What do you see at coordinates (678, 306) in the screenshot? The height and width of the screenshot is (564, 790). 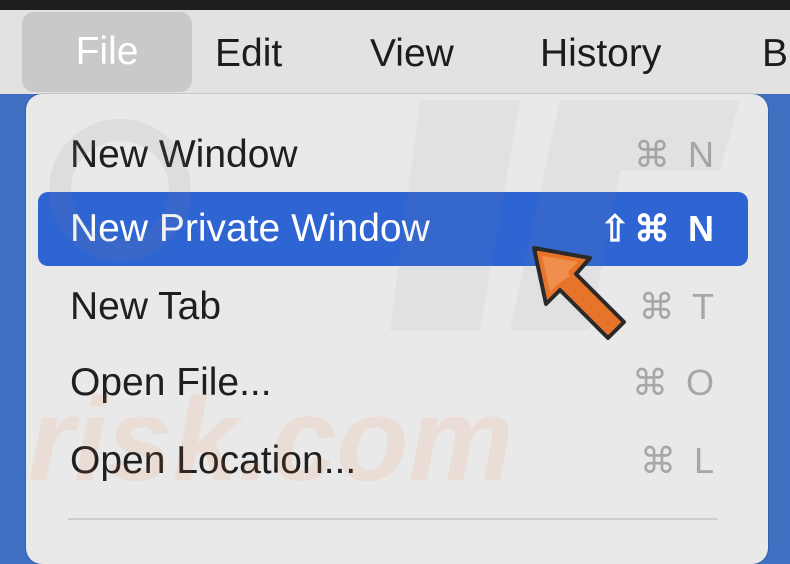 I see `menu-item-shortcut: ⌘ T` at bounding box center [678, 306].